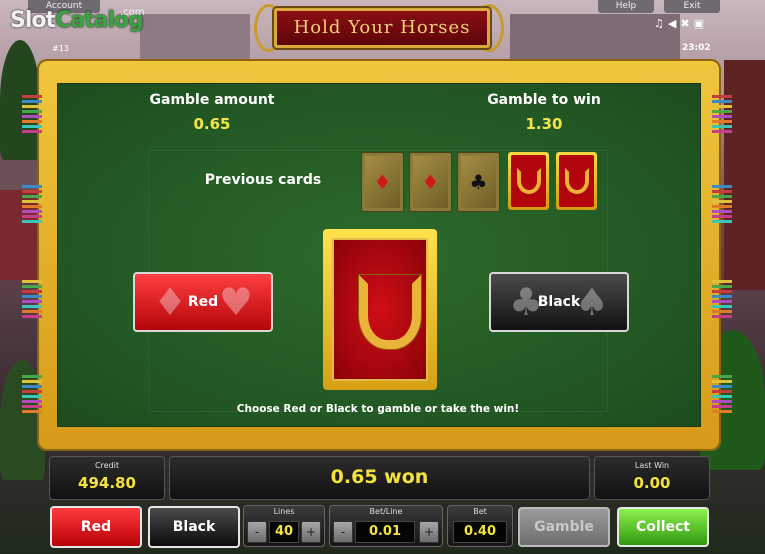 This screenshot has width=765, height=554. What do you see at coordinates (544, 124) in the screenshot?
I see `gamble-to-win-value: 1.30` at bounding box center [544, 124].